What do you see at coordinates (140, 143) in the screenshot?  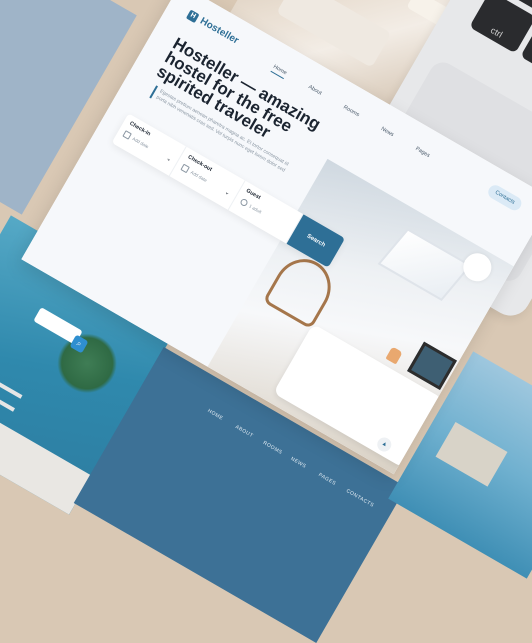 I see `checkin-value: Add date` at bounding box center [140, 143].